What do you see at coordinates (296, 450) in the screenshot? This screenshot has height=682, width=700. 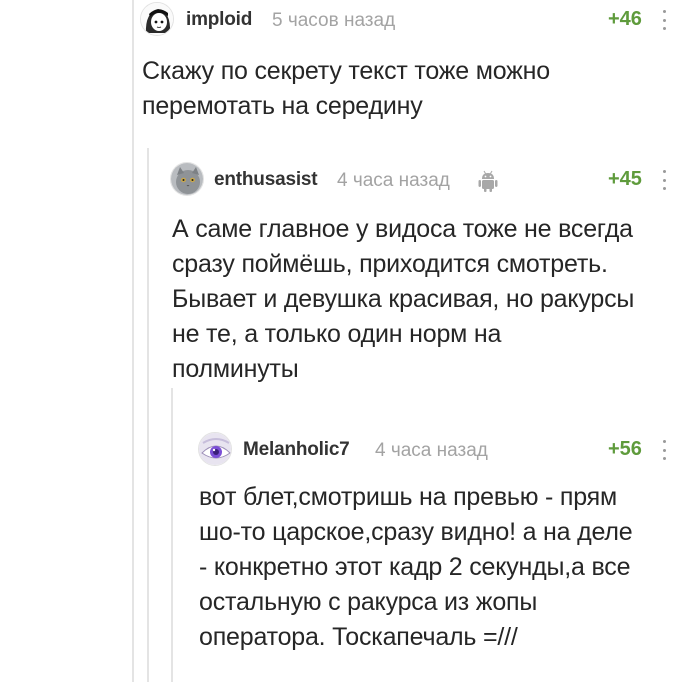 I see `comment-author: Melanholic7` at bounding box center [296, 450].